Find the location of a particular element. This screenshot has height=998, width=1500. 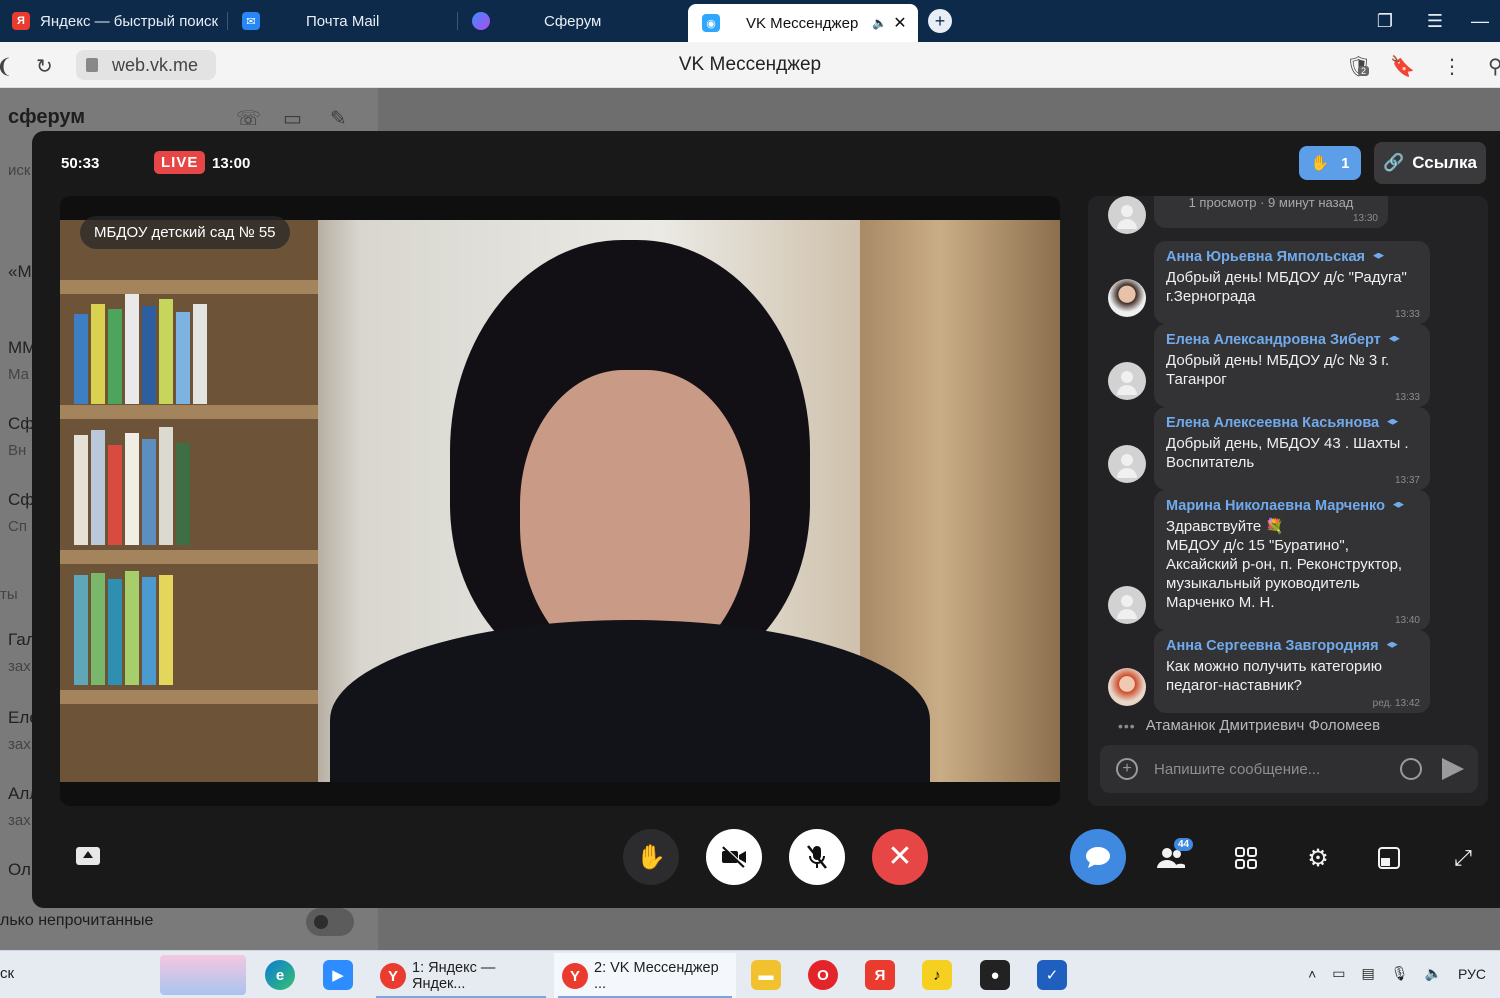

new-tab-icon: + is located at coordinates (940, 21).